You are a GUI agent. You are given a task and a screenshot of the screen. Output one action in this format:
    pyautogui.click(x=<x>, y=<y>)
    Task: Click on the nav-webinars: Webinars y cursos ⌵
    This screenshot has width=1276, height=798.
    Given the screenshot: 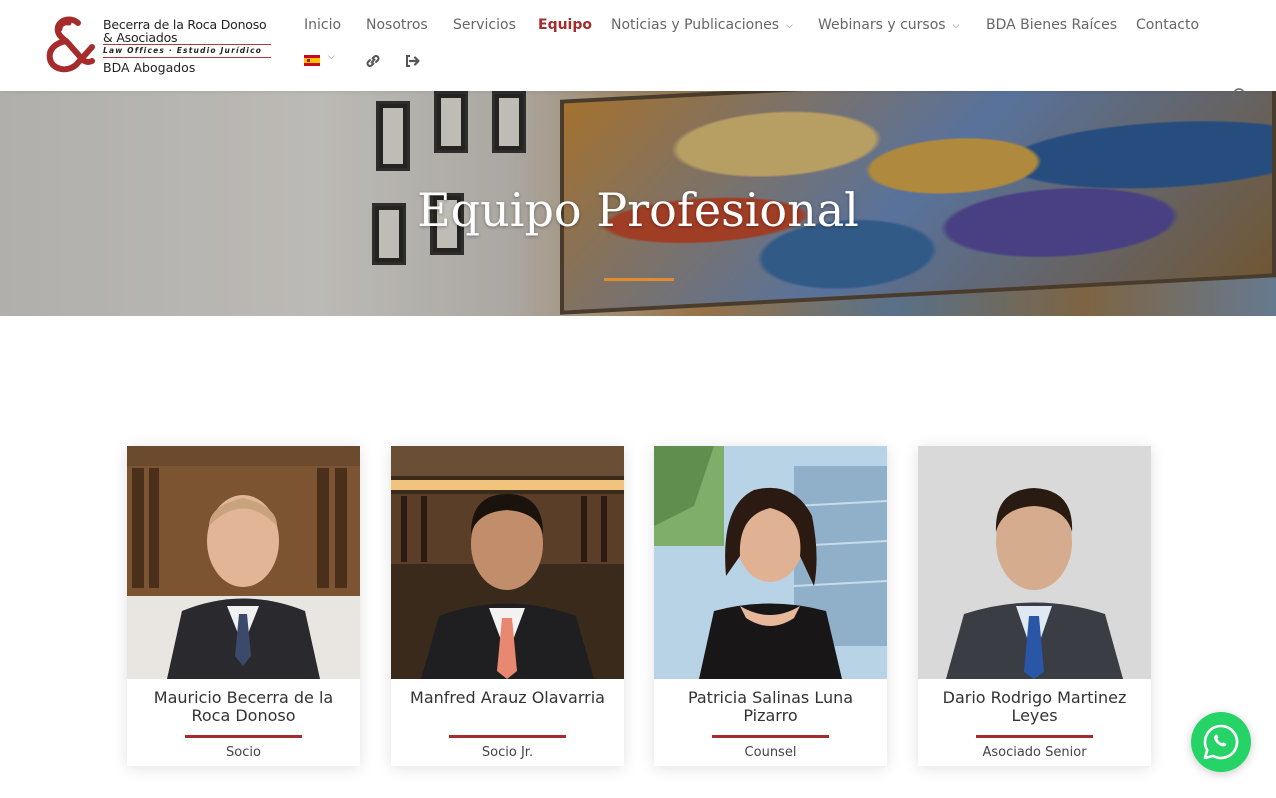 What is the action you would take?
    pyautogui.click(x=888, y=25)
    